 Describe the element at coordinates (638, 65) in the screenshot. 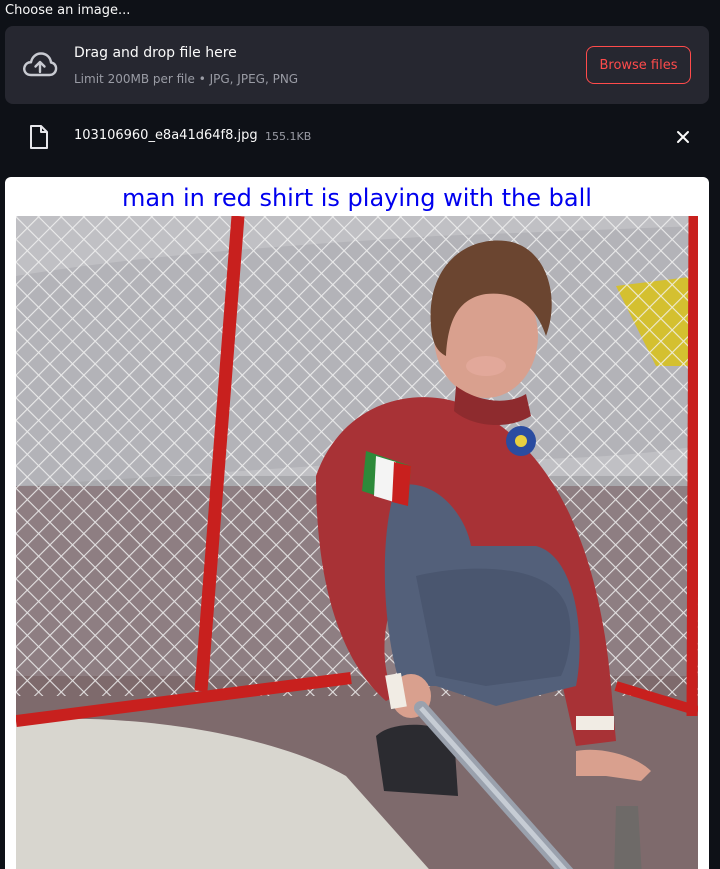

I see `browse-files-button: Browse files` at that location.